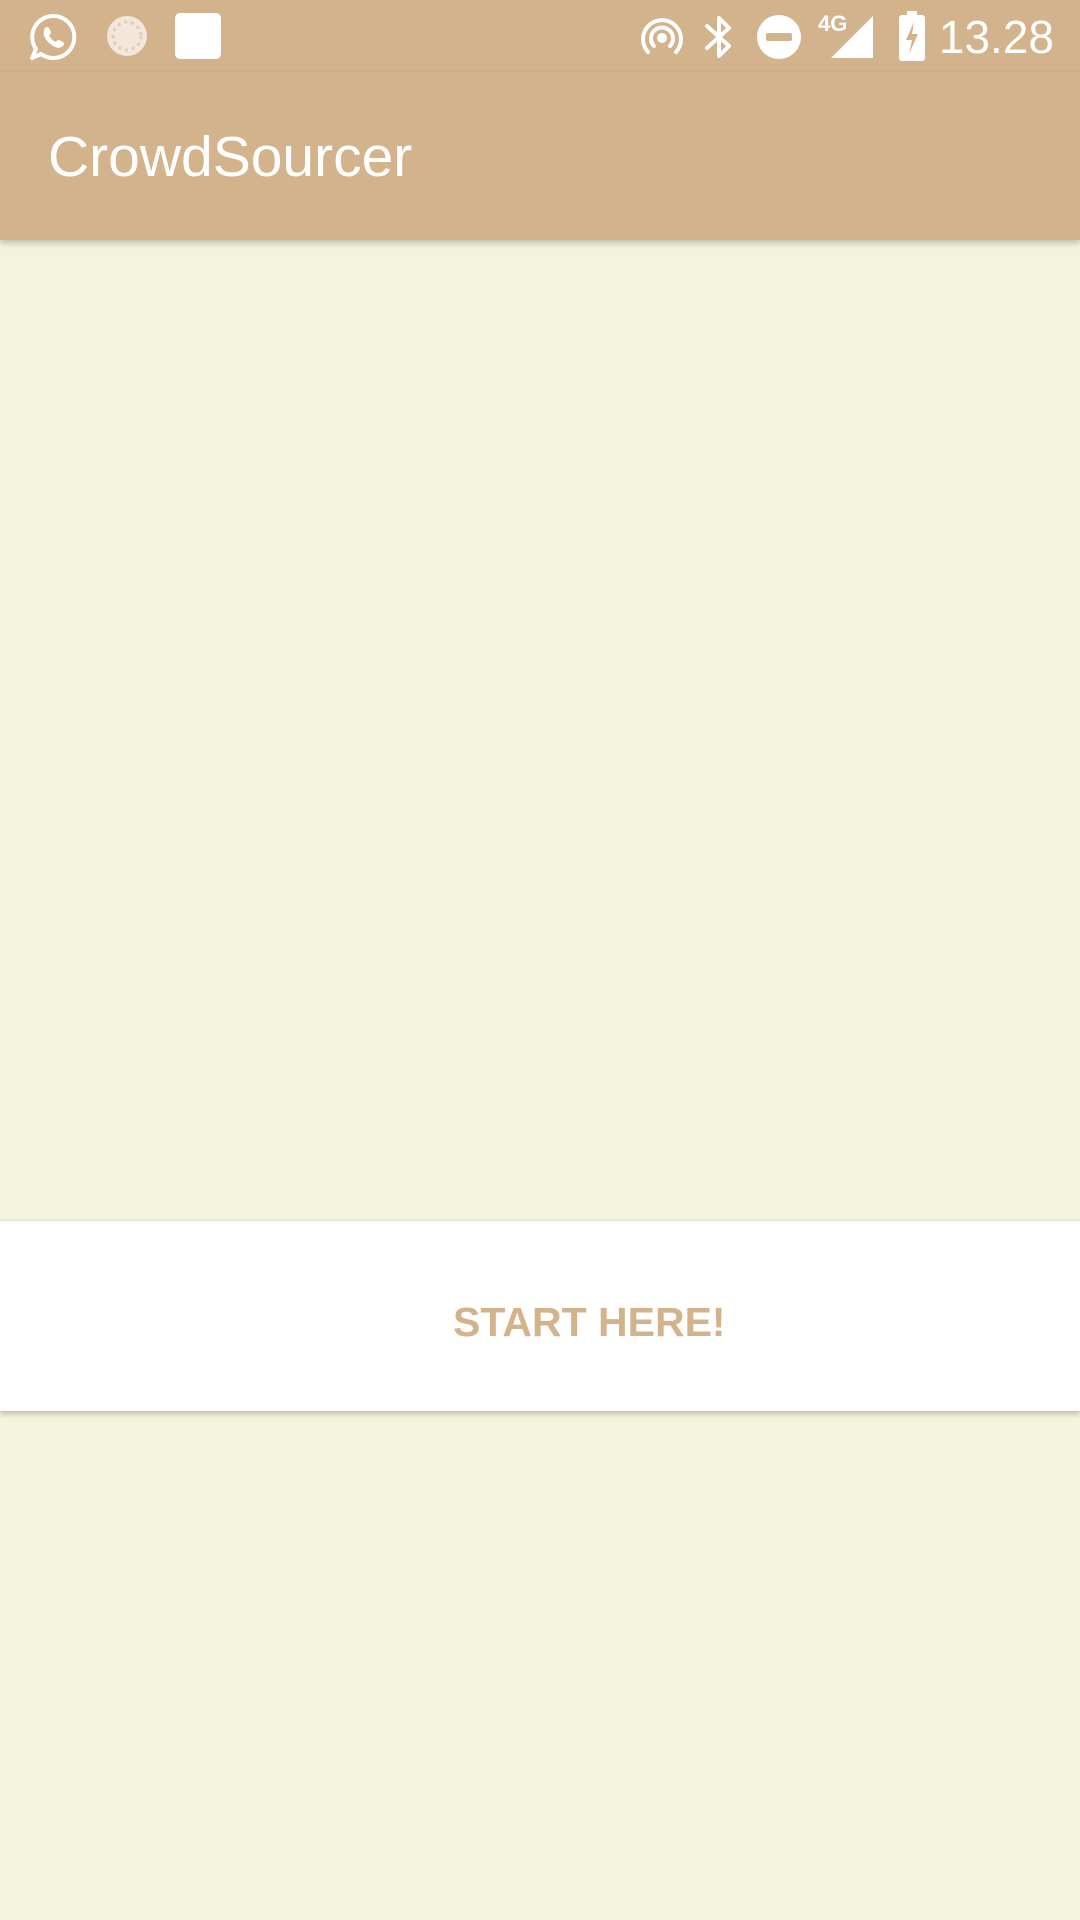 This screenshot has width=1080, height=1920. I want to click on network-type-label: 4G, so click(833, 23).